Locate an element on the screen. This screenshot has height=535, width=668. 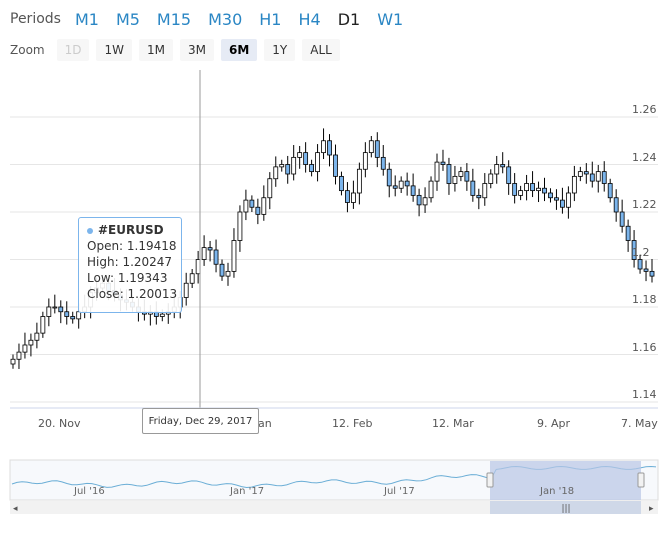
tooltip-close: Close: 1.20013 is located at coordinates (132, 294).